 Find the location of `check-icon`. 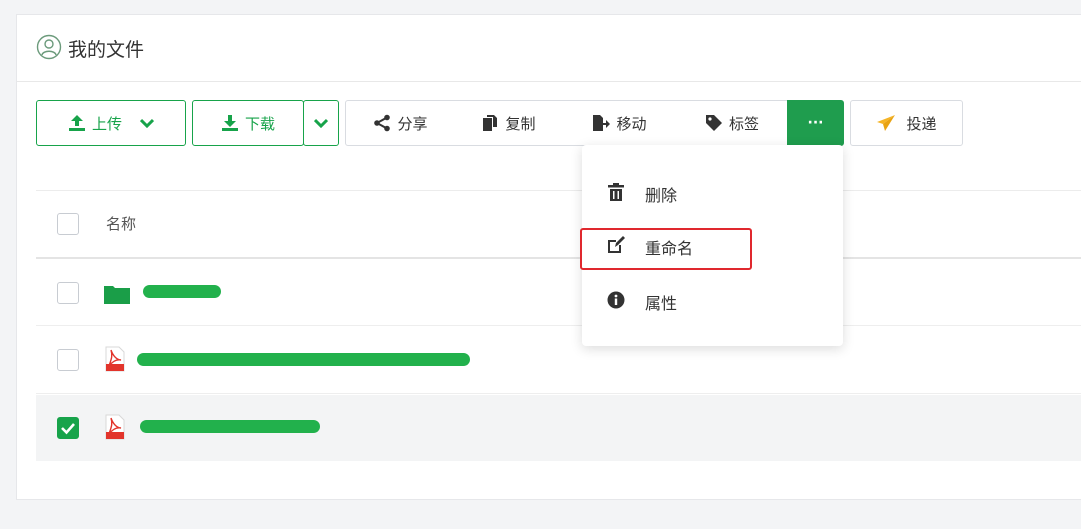

check-icon is located at coordinates (68, 429).